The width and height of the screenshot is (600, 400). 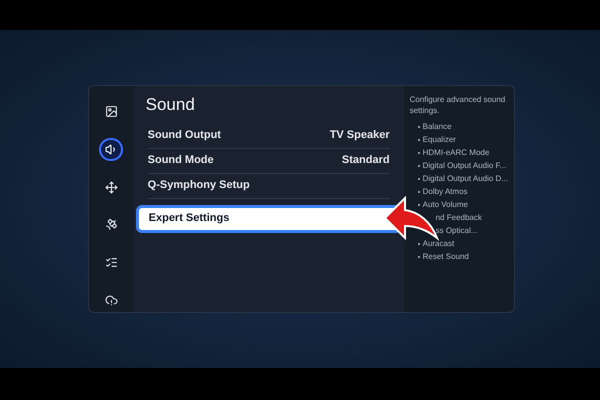 What do you see at coordinates (445, 192) in the screenshot?
I see `help-list-item: Dolby Atmos` at bounding box center [445, 192].